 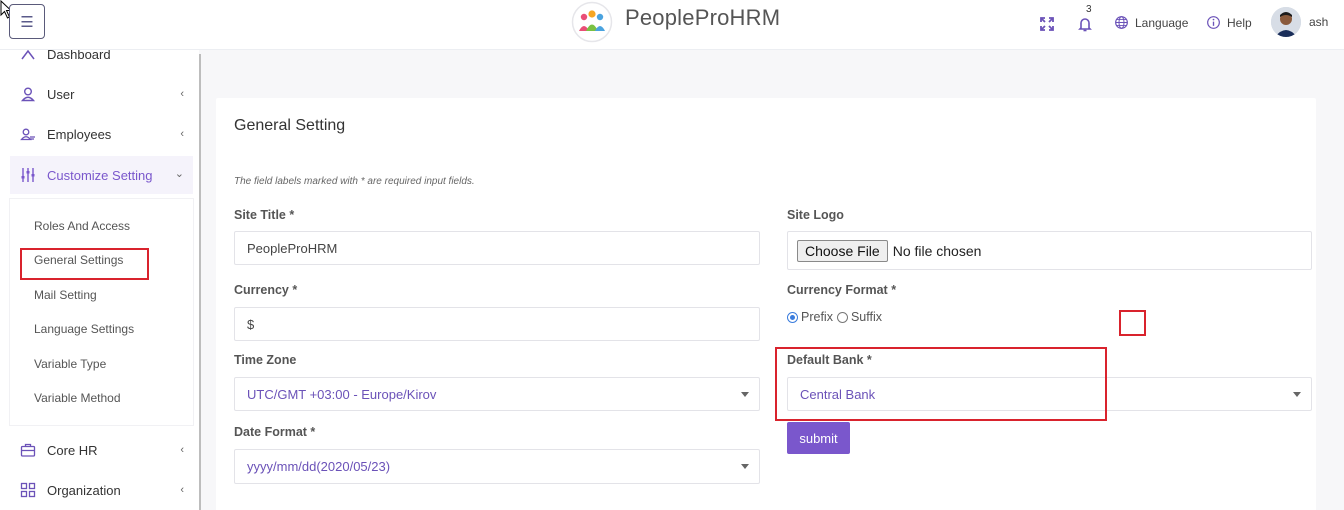 What do you see at coordinates (497, 466) in the screenshot?
I see `date-format-select: yyyy/mm/dd(2020/05/23)` at bounding box center [497, 466].